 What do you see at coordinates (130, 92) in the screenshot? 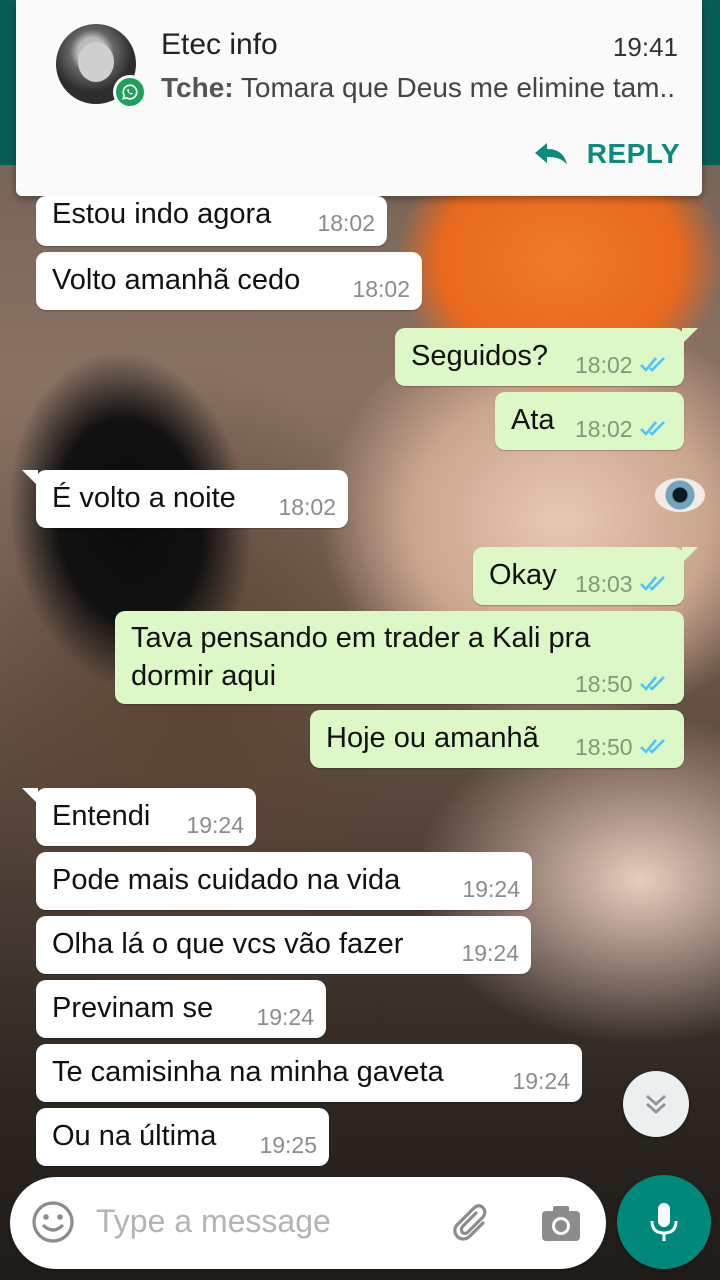
I see `whatsapp-icon` at bounding box center [130, 92].